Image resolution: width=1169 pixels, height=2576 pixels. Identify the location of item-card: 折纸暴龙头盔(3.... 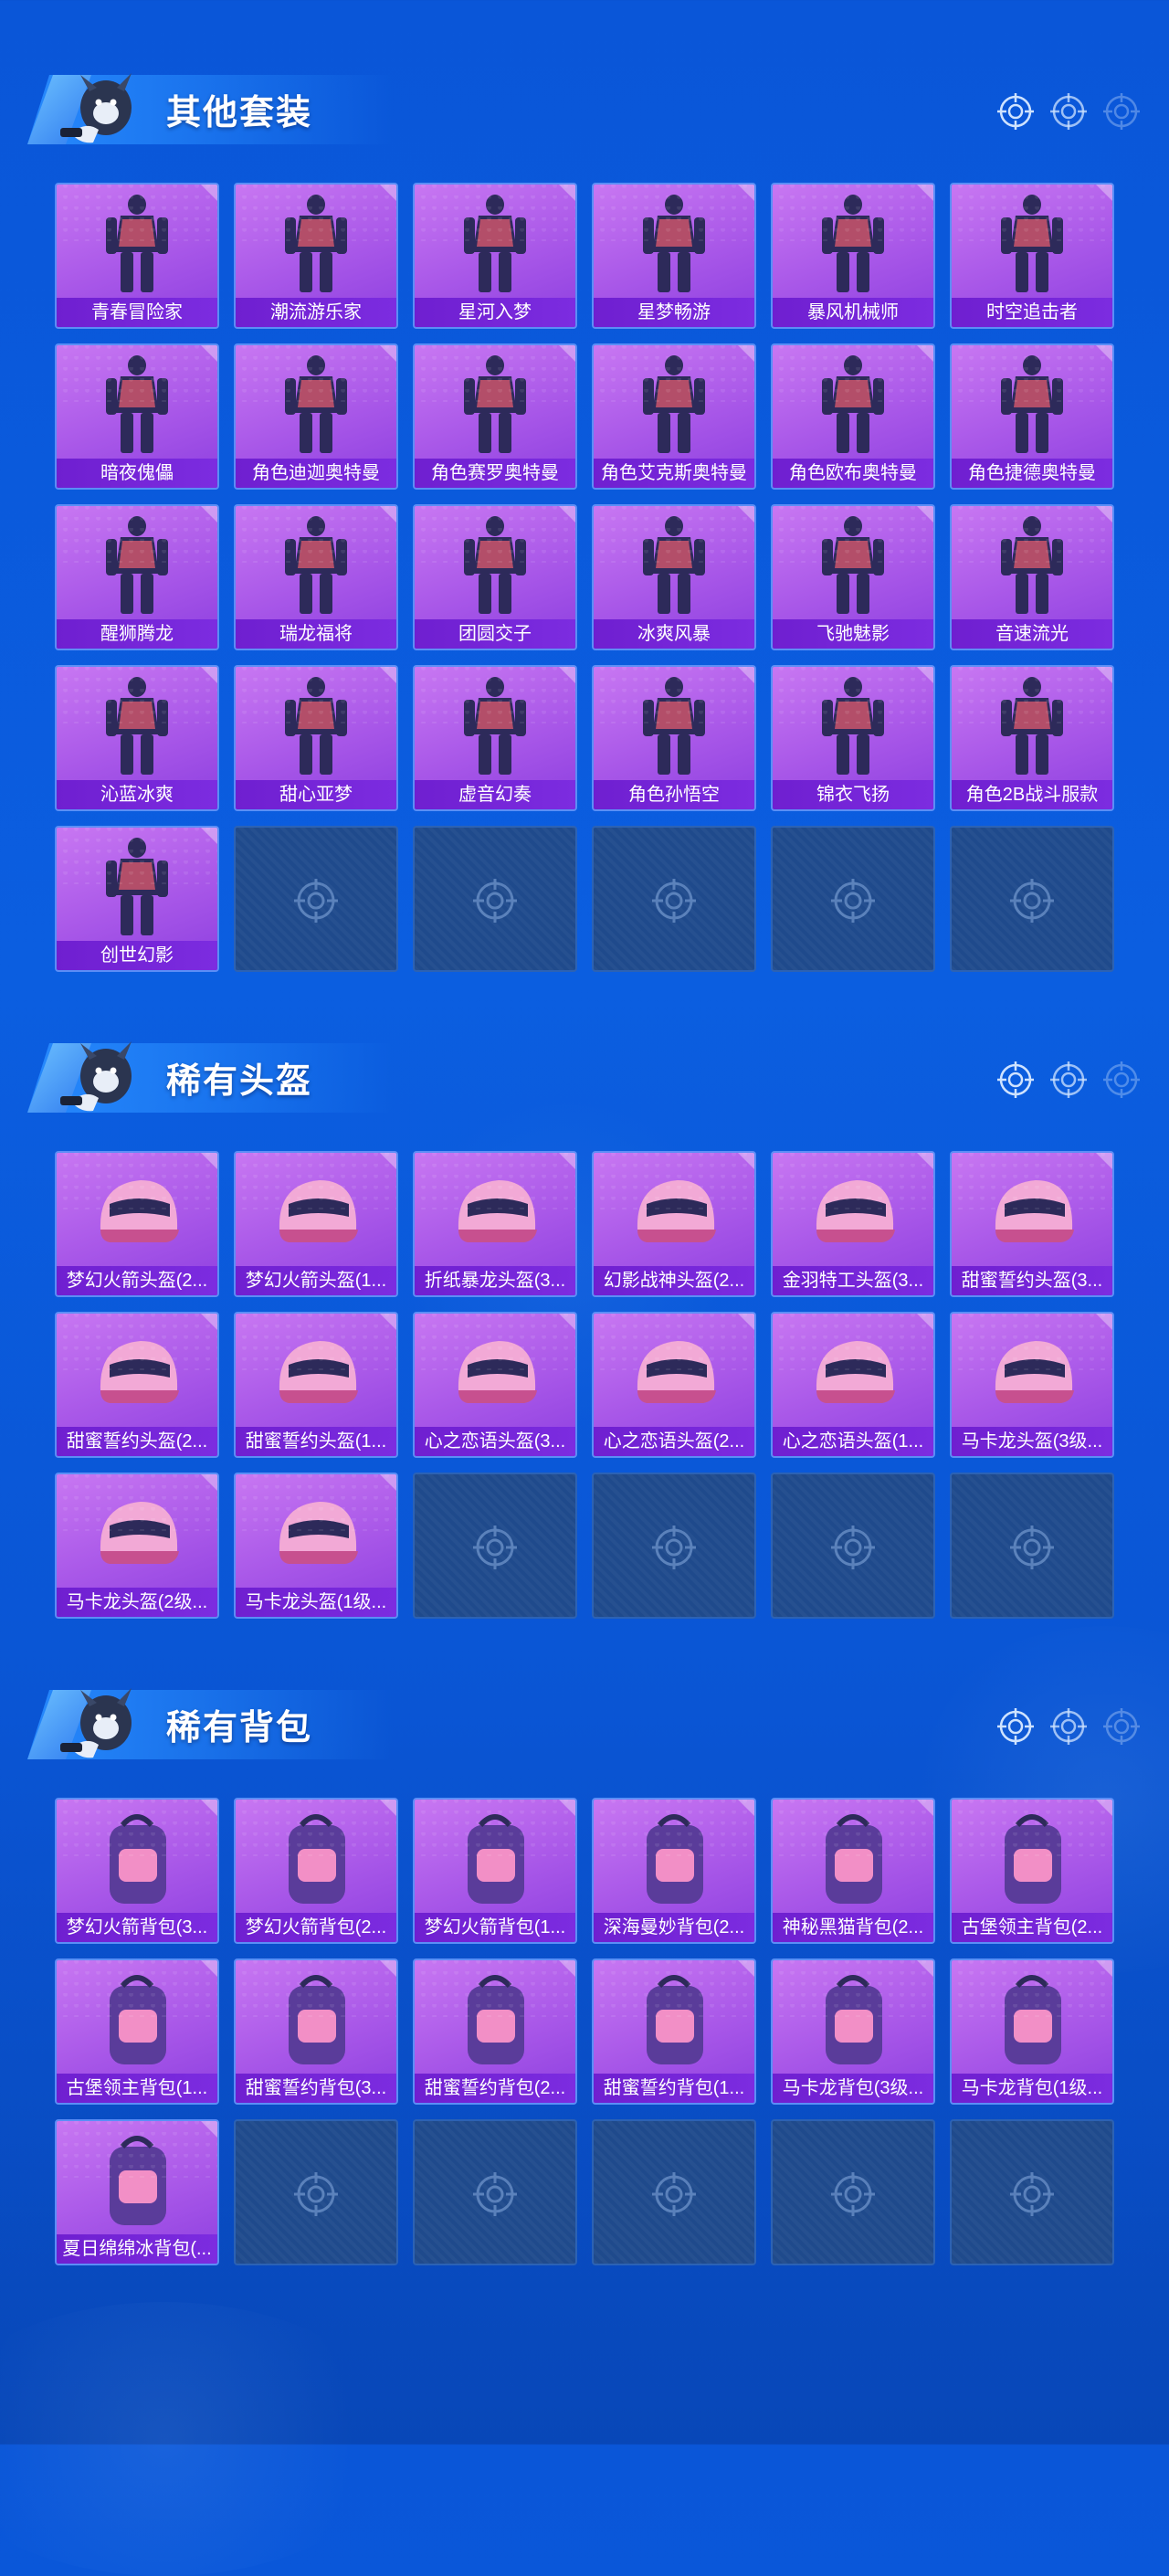
(495, 1224).